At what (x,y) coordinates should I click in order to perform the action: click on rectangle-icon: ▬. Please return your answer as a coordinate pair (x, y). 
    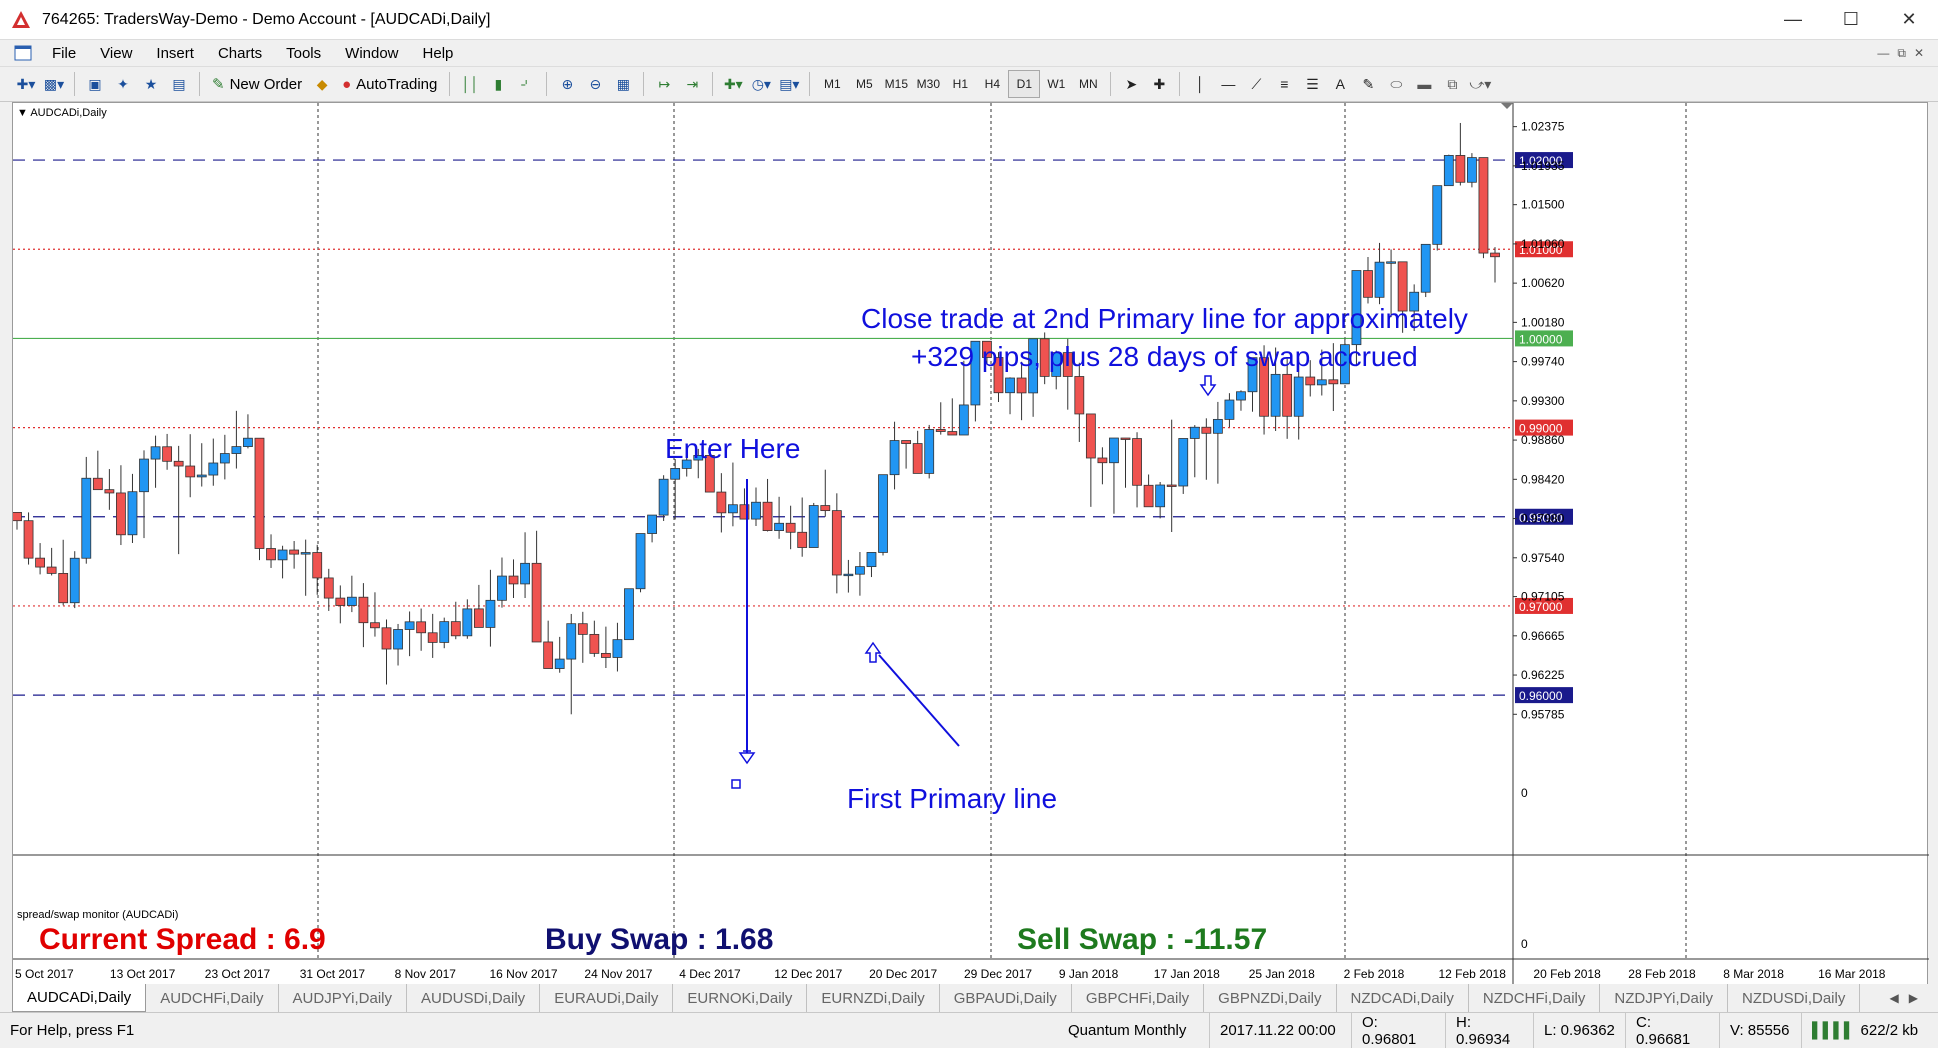
    Looking at the image, I should click on (1424, 84).